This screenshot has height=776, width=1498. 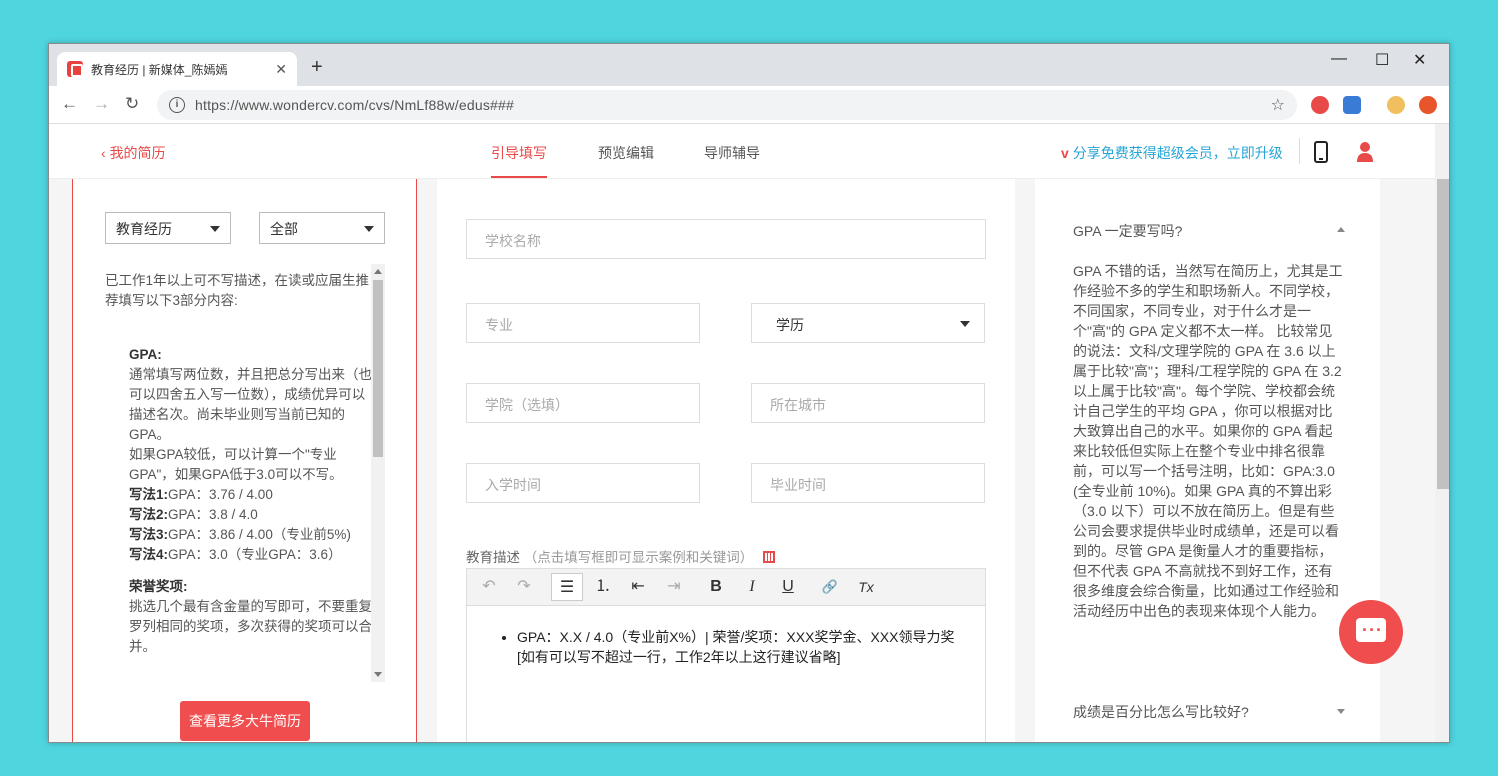 I want to click on section-select: 教育经历, so click(x=168, y=228).